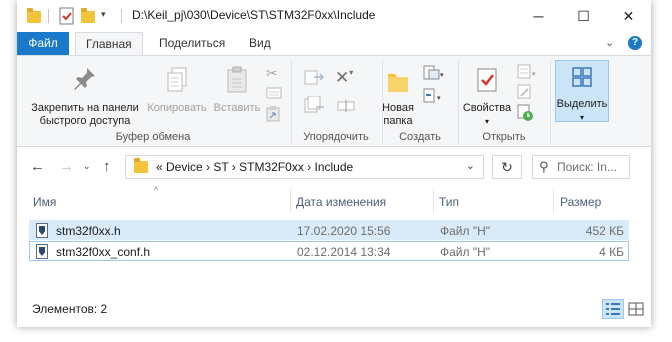 The height and width of the screenshot is (342, 672). What do you see at coordinates (636, 309) in the screenshot?
I see `large-icons-view-icon` at bounding box center [636, 309].